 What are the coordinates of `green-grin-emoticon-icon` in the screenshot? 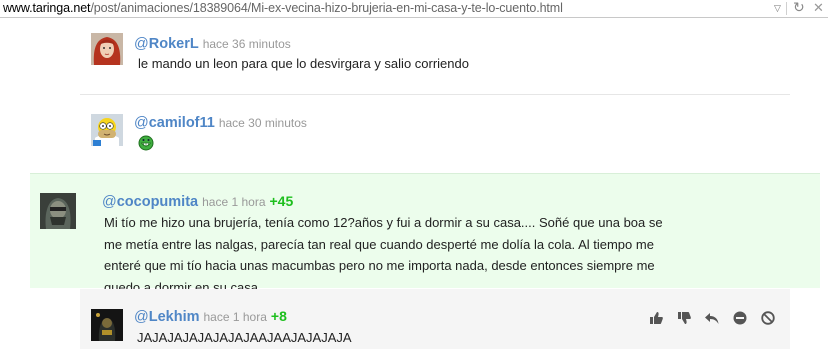 It's located at (146, 145).